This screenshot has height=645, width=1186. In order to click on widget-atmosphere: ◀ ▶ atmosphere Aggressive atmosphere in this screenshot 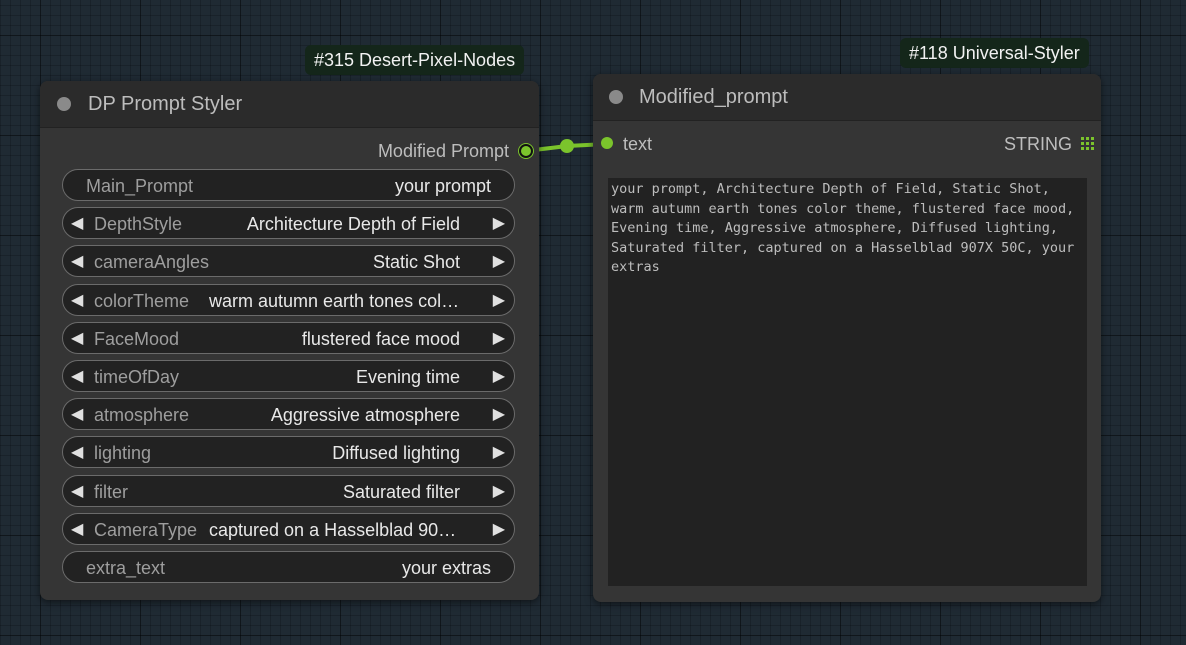, I will do `click(288, 414)`.